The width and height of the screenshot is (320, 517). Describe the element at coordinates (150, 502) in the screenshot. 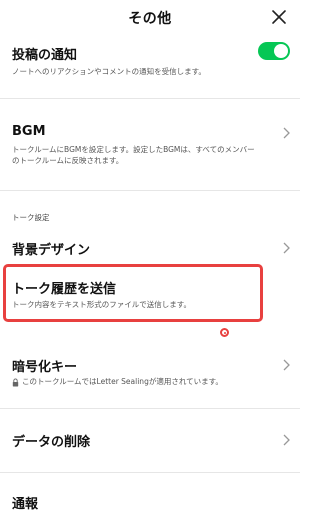

I see `setting-report: 通報` at that location.